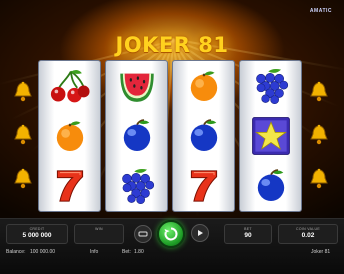  I want to click on brand-logo: AMATIC, so click(320, 11).